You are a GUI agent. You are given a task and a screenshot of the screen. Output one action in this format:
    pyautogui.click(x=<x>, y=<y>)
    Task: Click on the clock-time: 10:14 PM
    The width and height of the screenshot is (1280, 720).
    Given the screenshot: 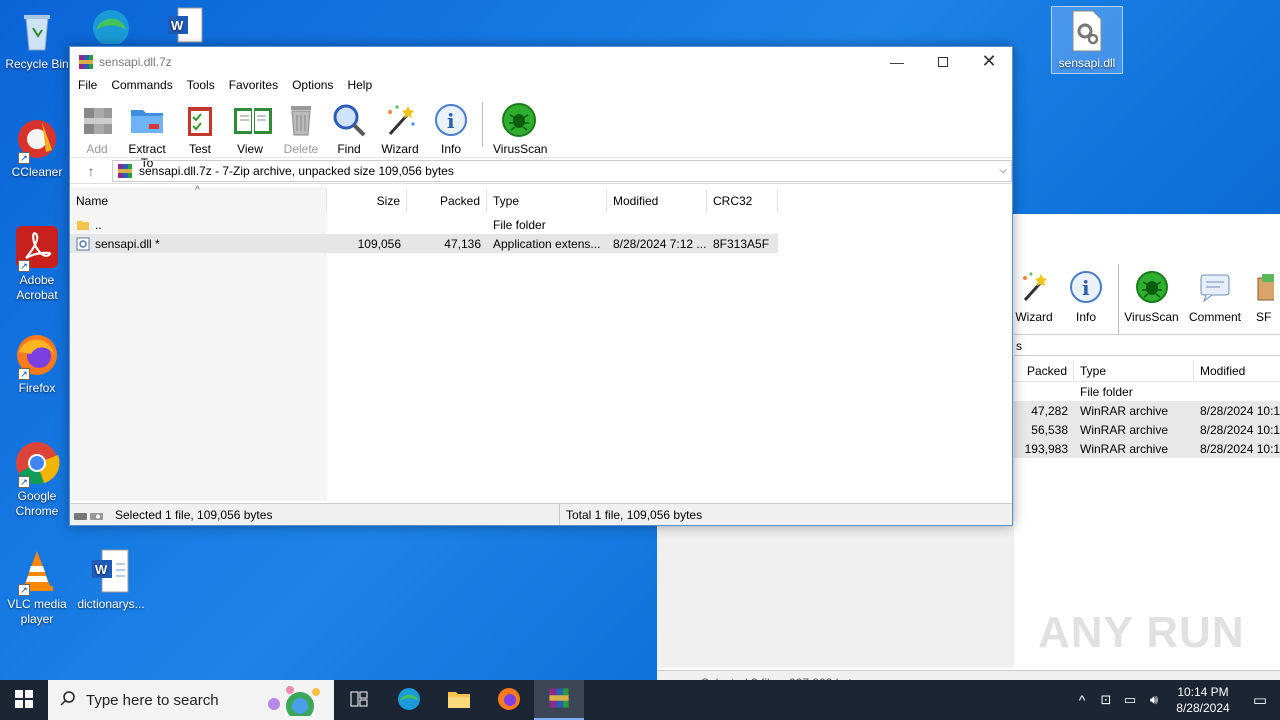 What is the action you would take?
    pyautogui.click(x=1203, y=692)
    